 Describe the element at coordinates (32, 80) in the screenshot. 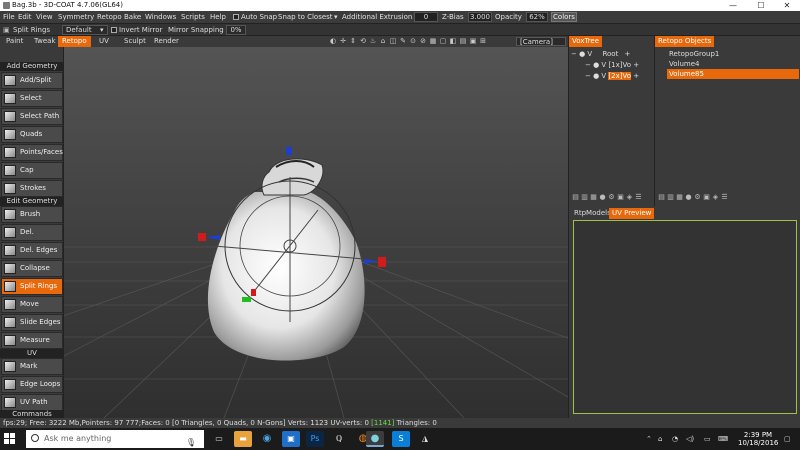

I see `tool-add-split: Add/Split` at that location.